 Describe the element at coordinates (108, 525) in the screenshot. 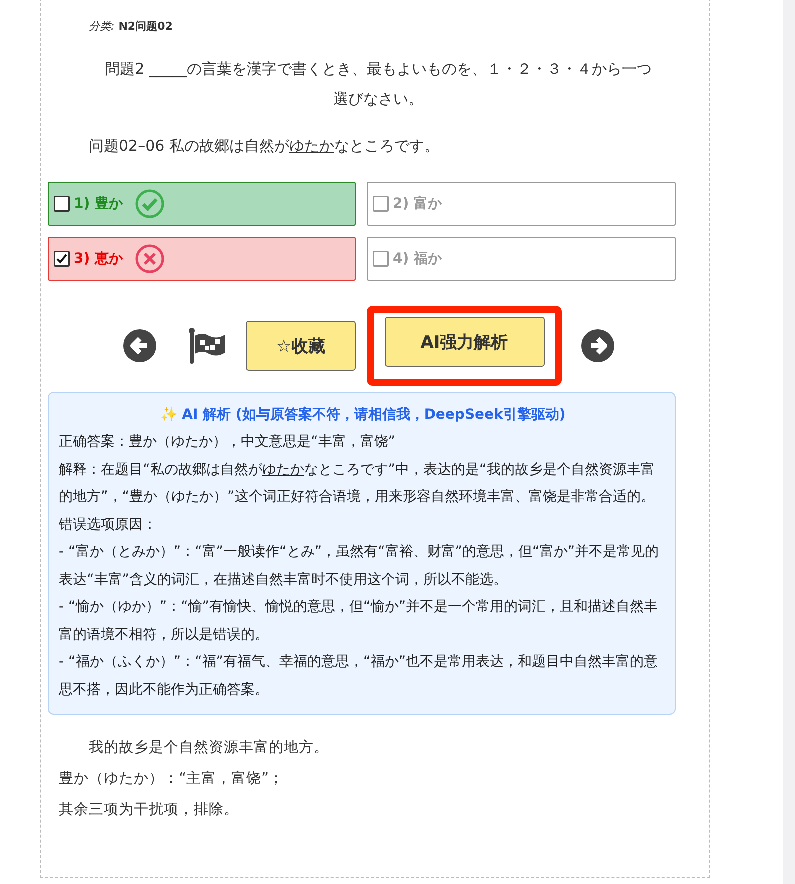

I see `analysis-text: 错误选项原因：` at that location.